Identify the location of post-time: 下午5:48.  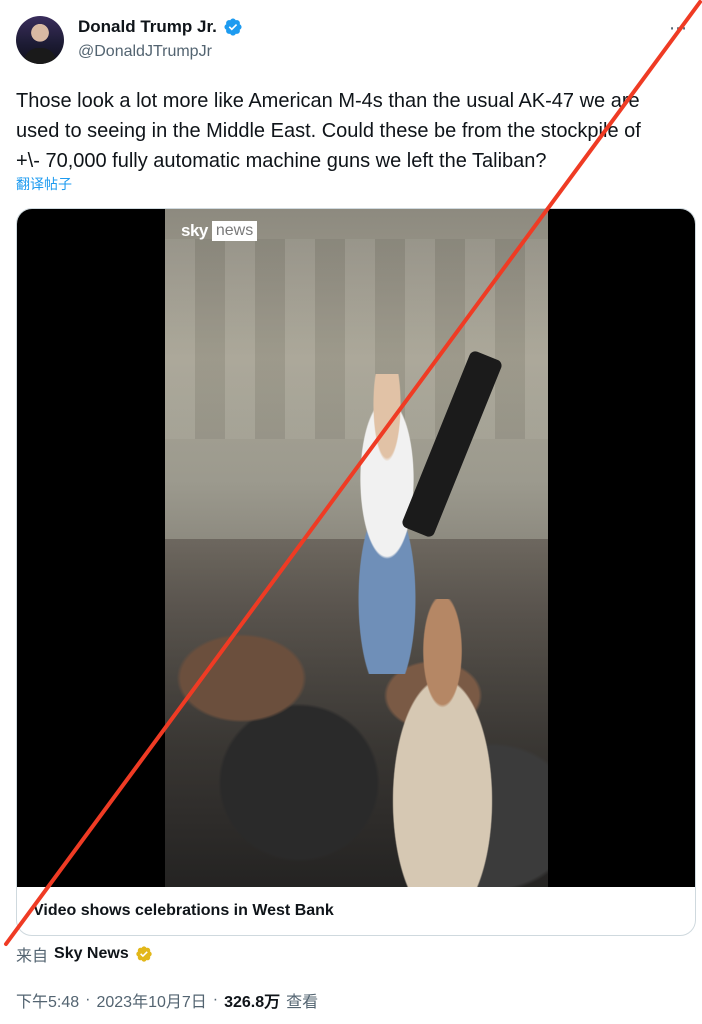
(47, 1000).